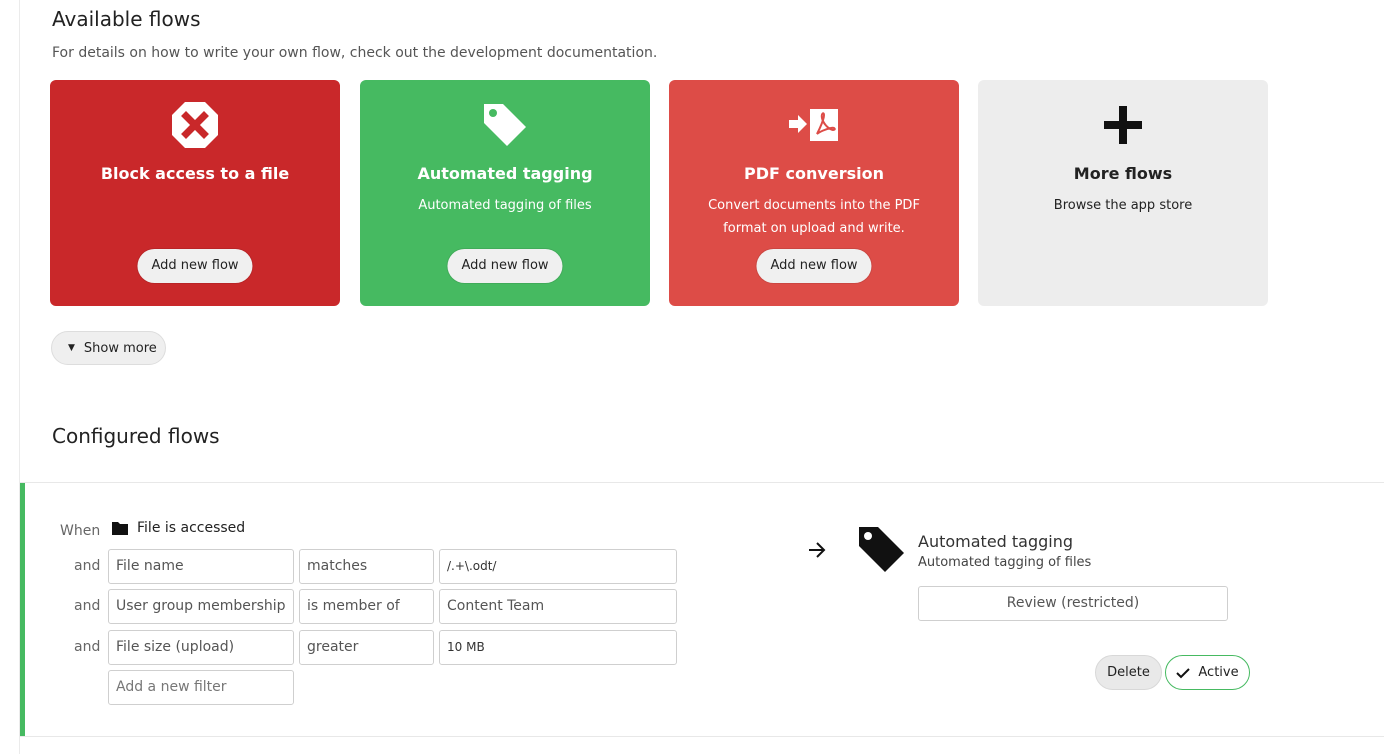 The height and width of the screenshot is (754, 1384). Describe the element at coordinates (558, 566) in the screenshot. I see `check-value-input: /.+\.odt/` at that location.